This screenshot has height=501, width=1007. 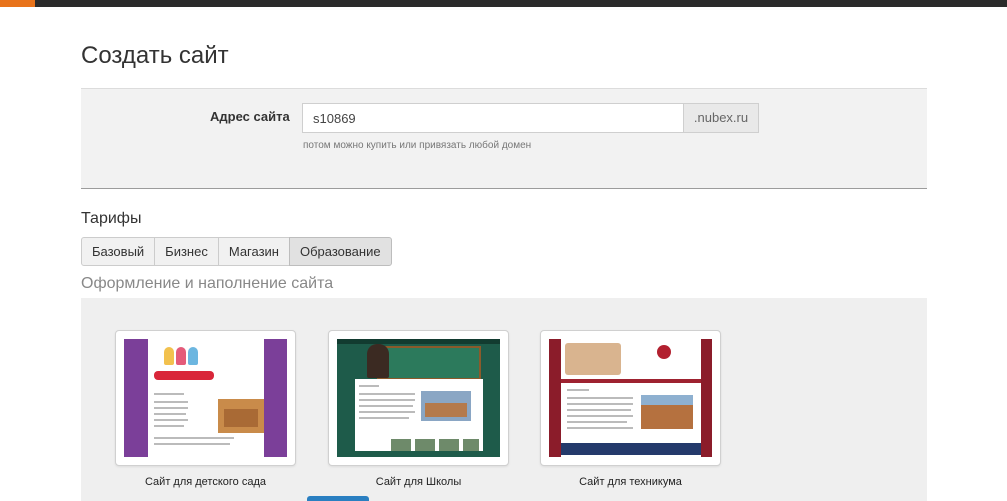 I want to click on tab-basic: Базовый, so click(x=118, y=251).